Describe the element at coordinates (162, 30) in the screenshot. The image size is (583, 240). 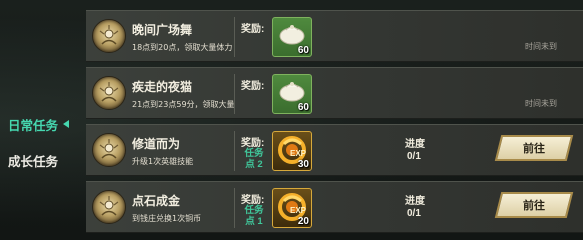
I see `task-title: 晚间广场舞` at that location.